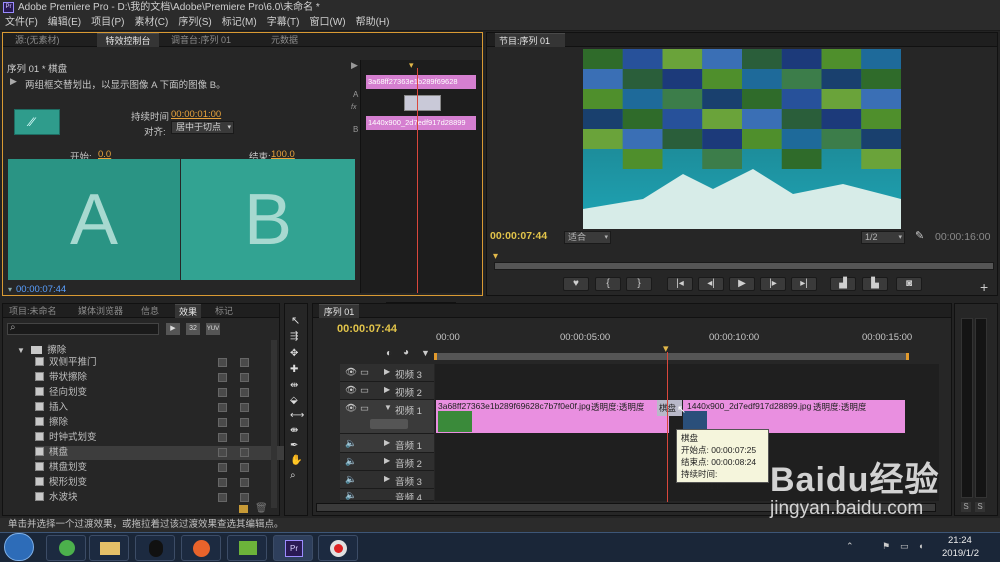 Image resolution: width=1000 pixels, height=562 pixels. I want to click on clip-1-opacity: 透明度:透明度, so click(617, 407).